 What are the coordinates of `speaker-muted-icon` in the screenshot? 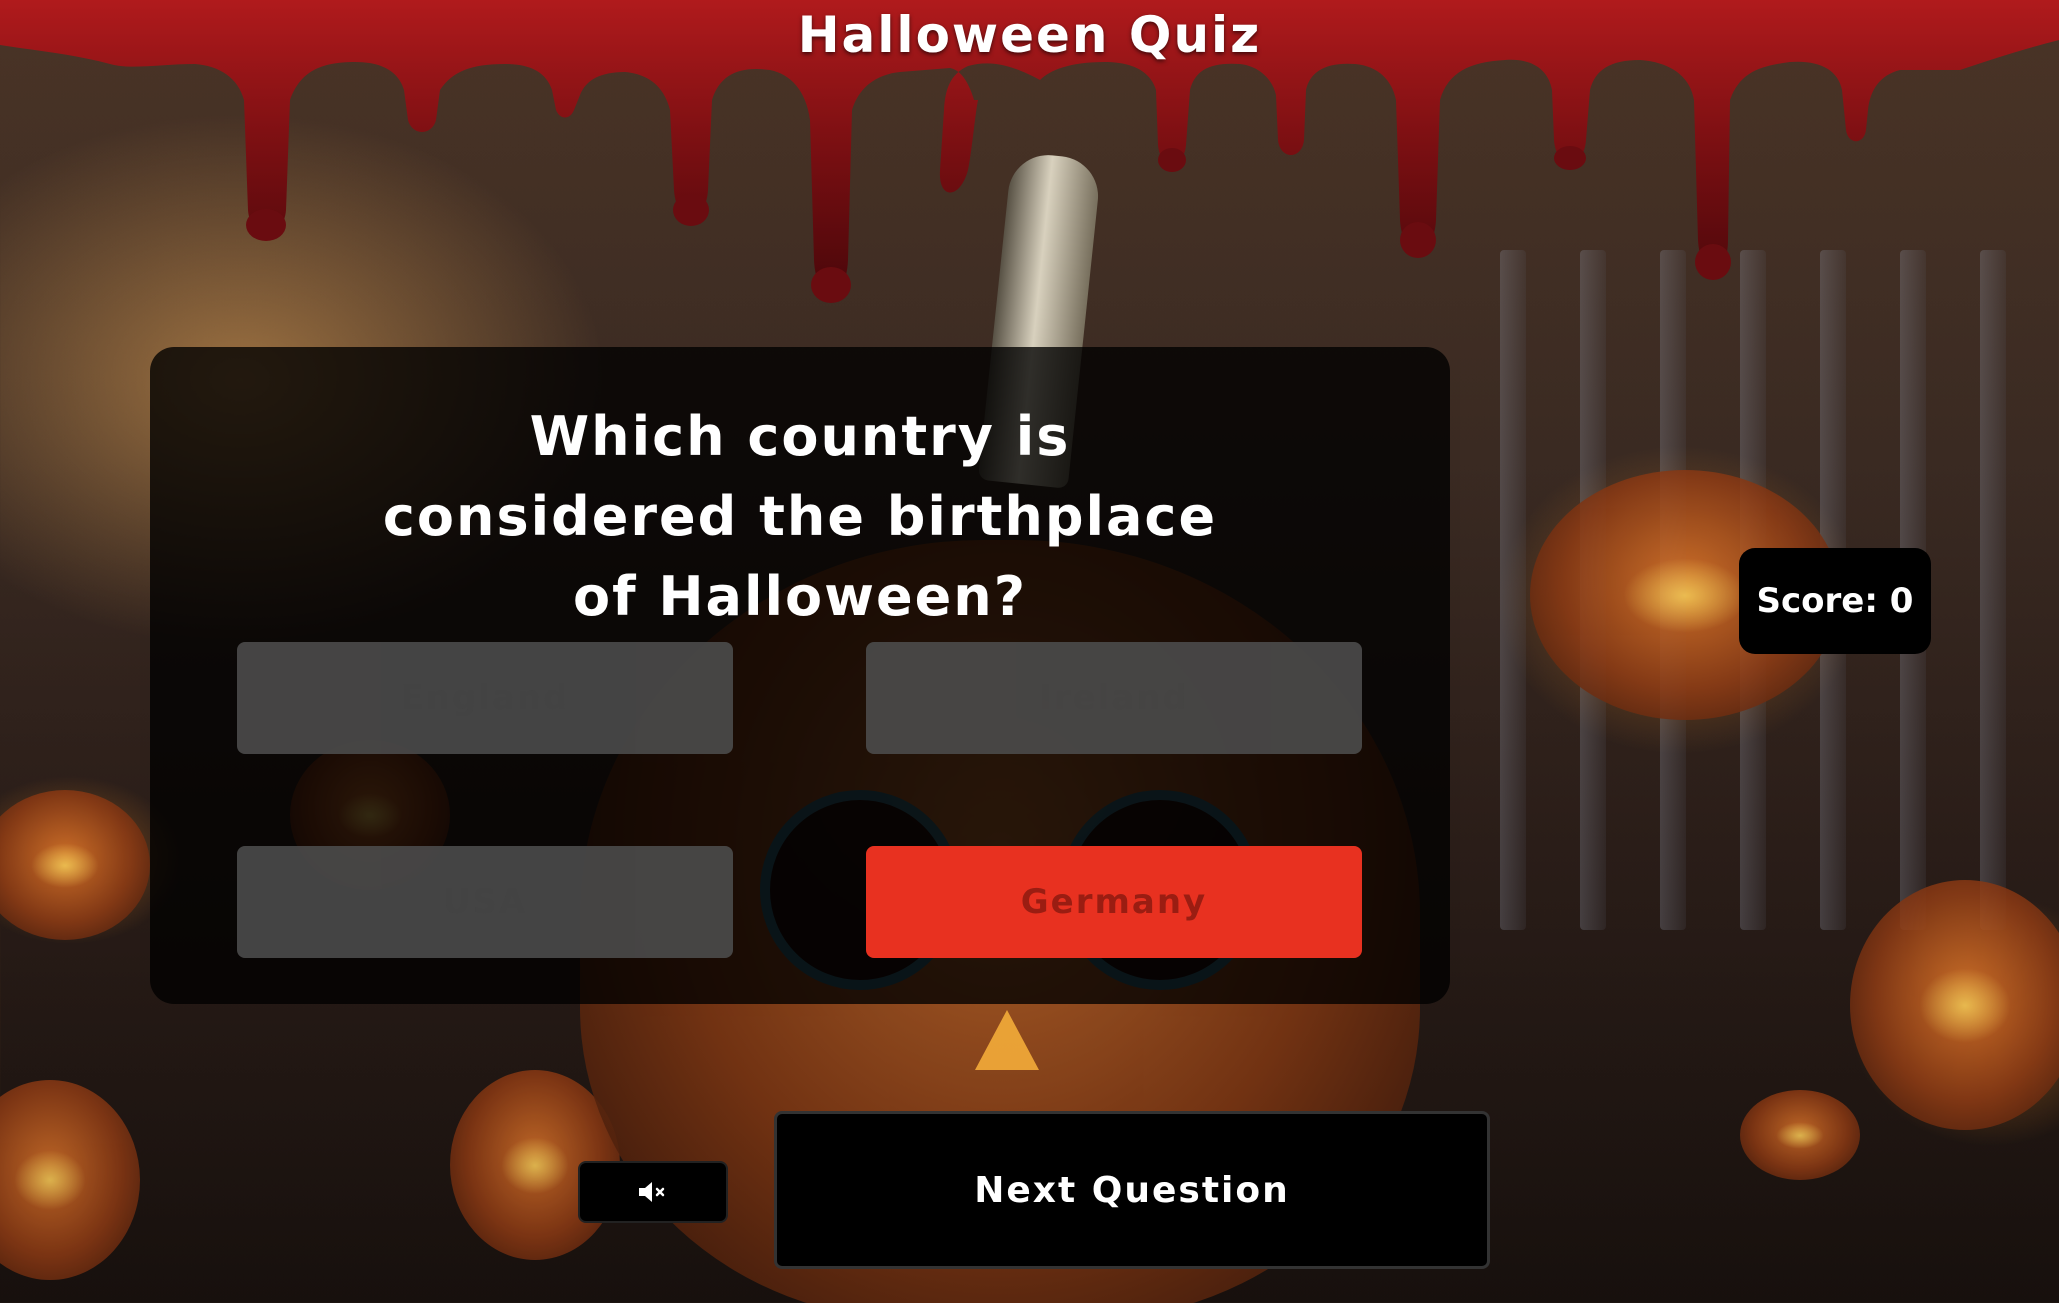 It's located at (652, 1192).